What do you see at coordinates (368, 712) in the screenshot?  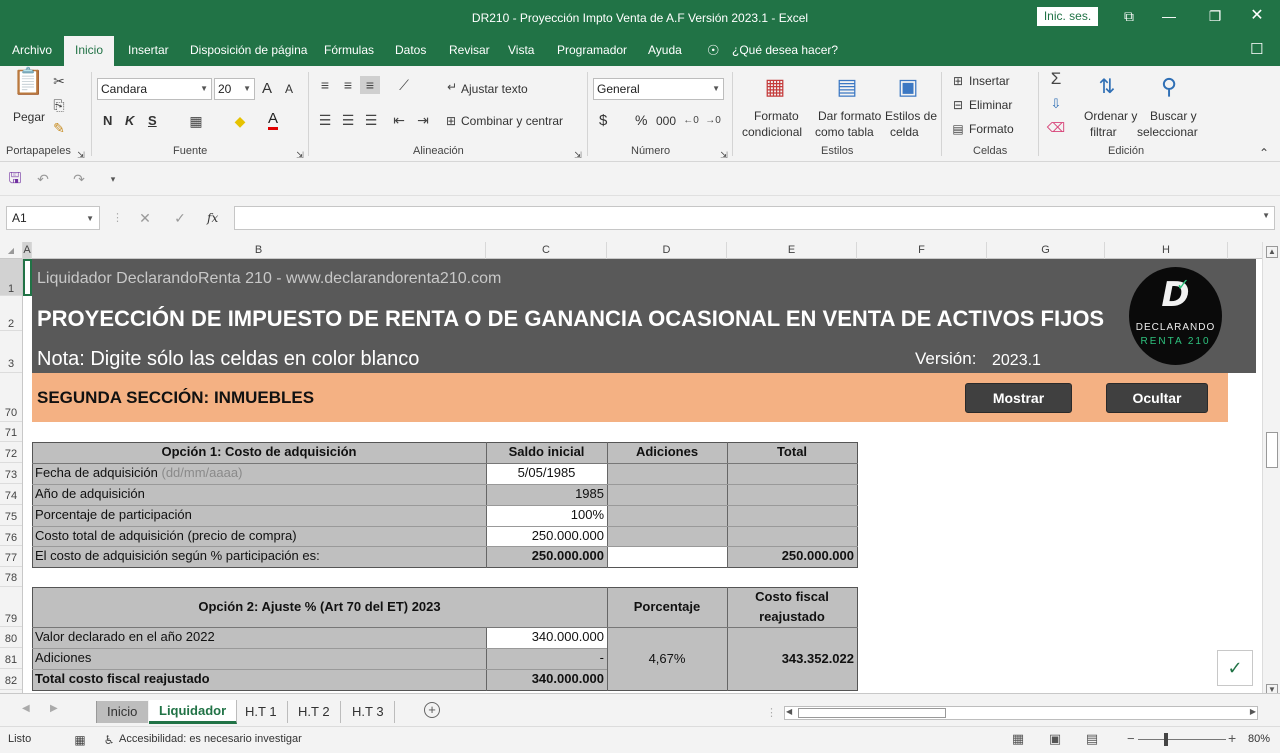 I see `sheet-tab-ht3: H.T 3` at bounding box center [368, 712].